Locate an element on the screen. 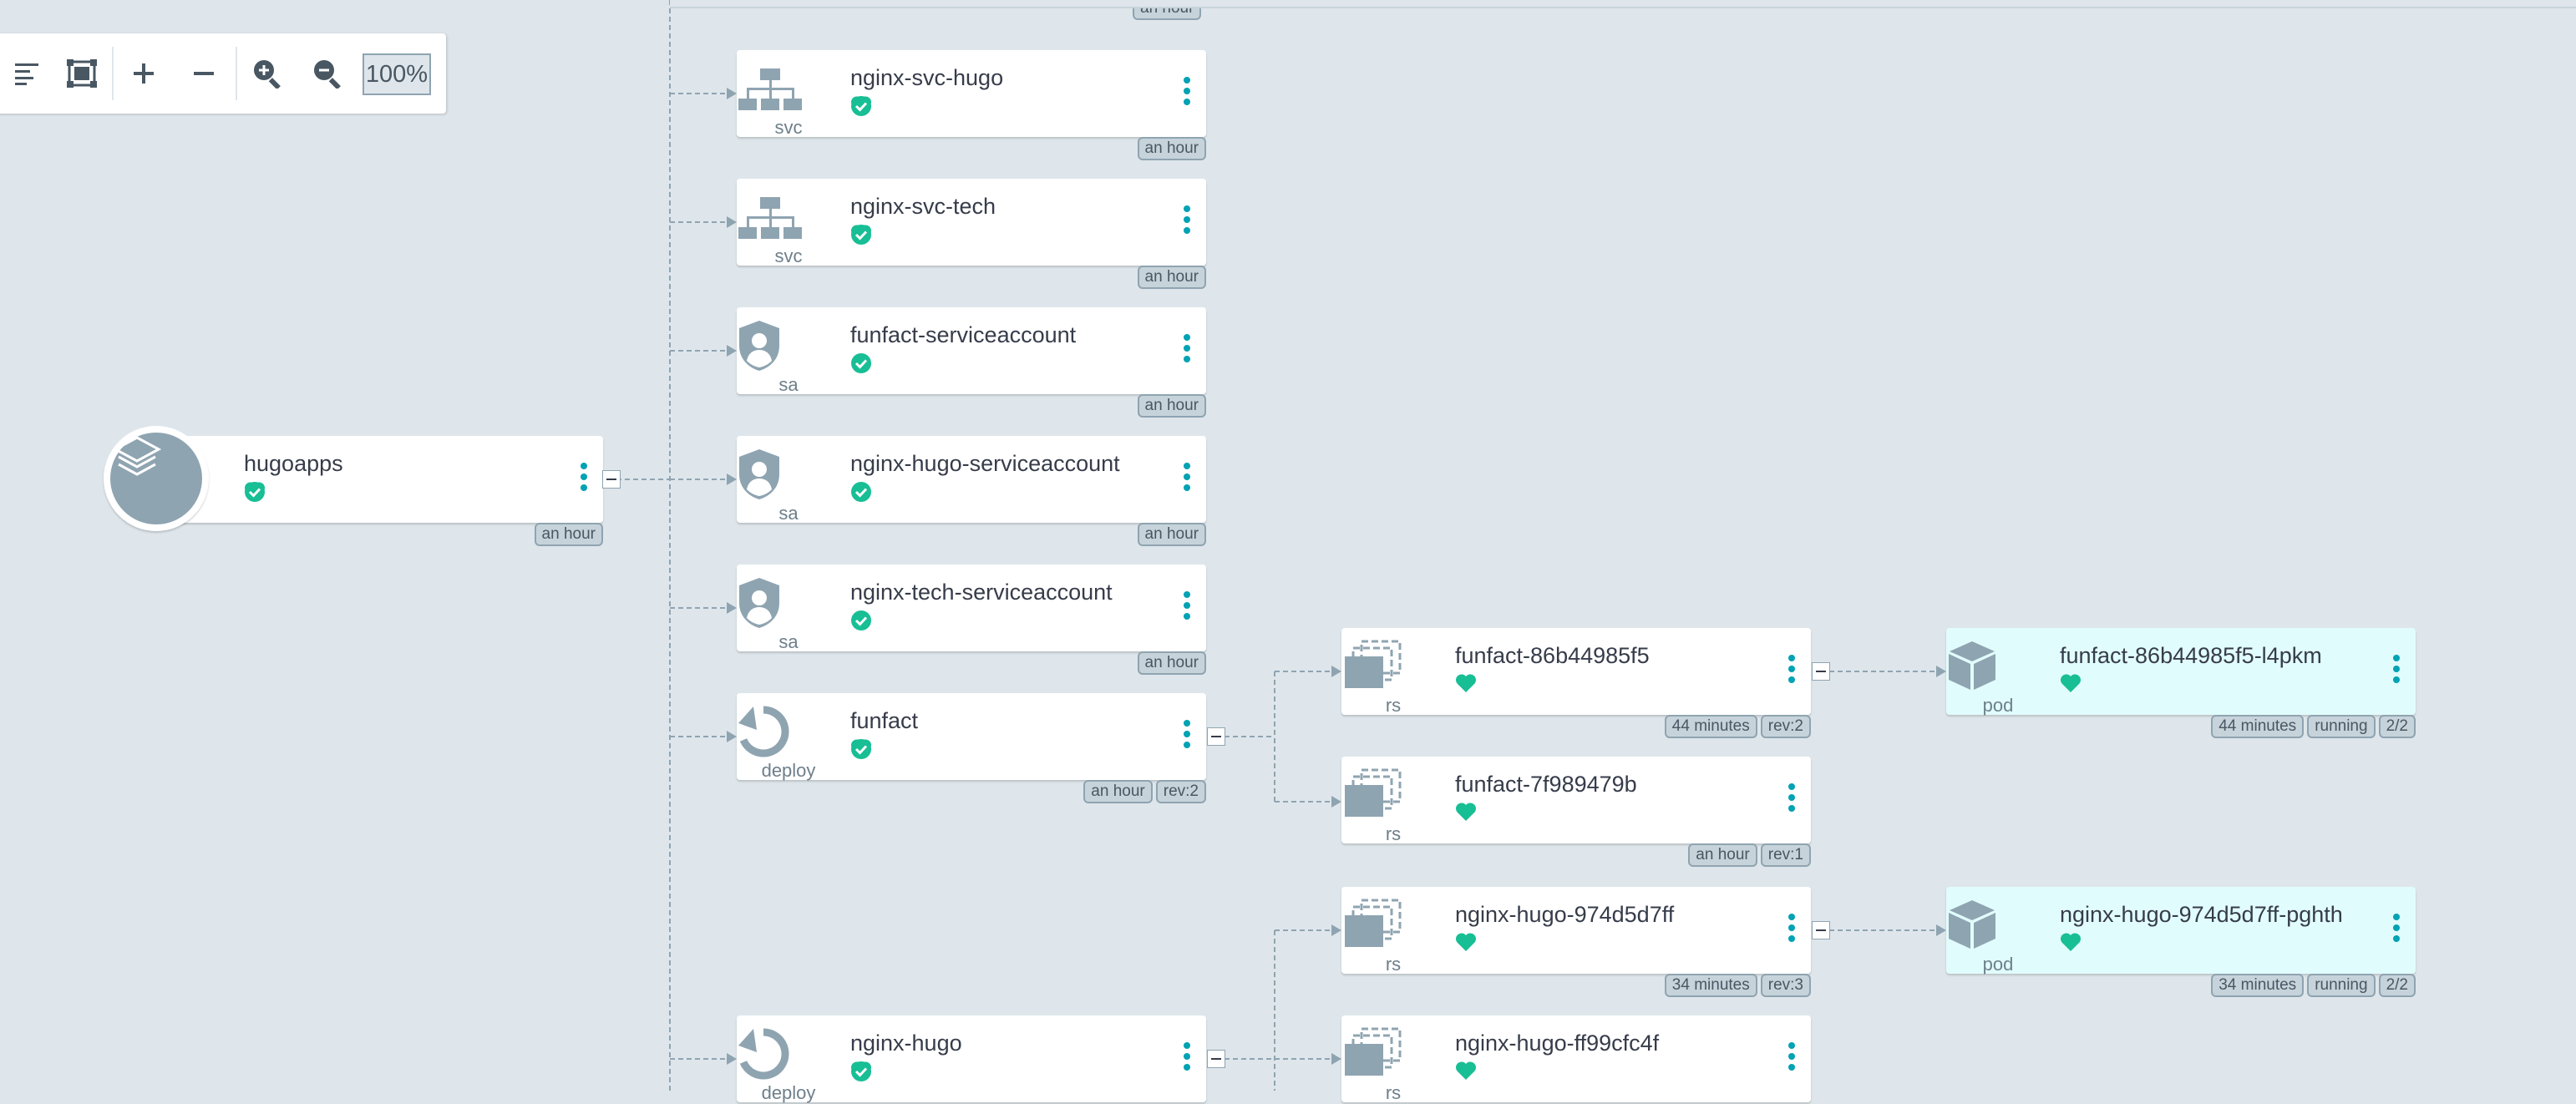  app-icon-circle is located at coordinates (156, 479).